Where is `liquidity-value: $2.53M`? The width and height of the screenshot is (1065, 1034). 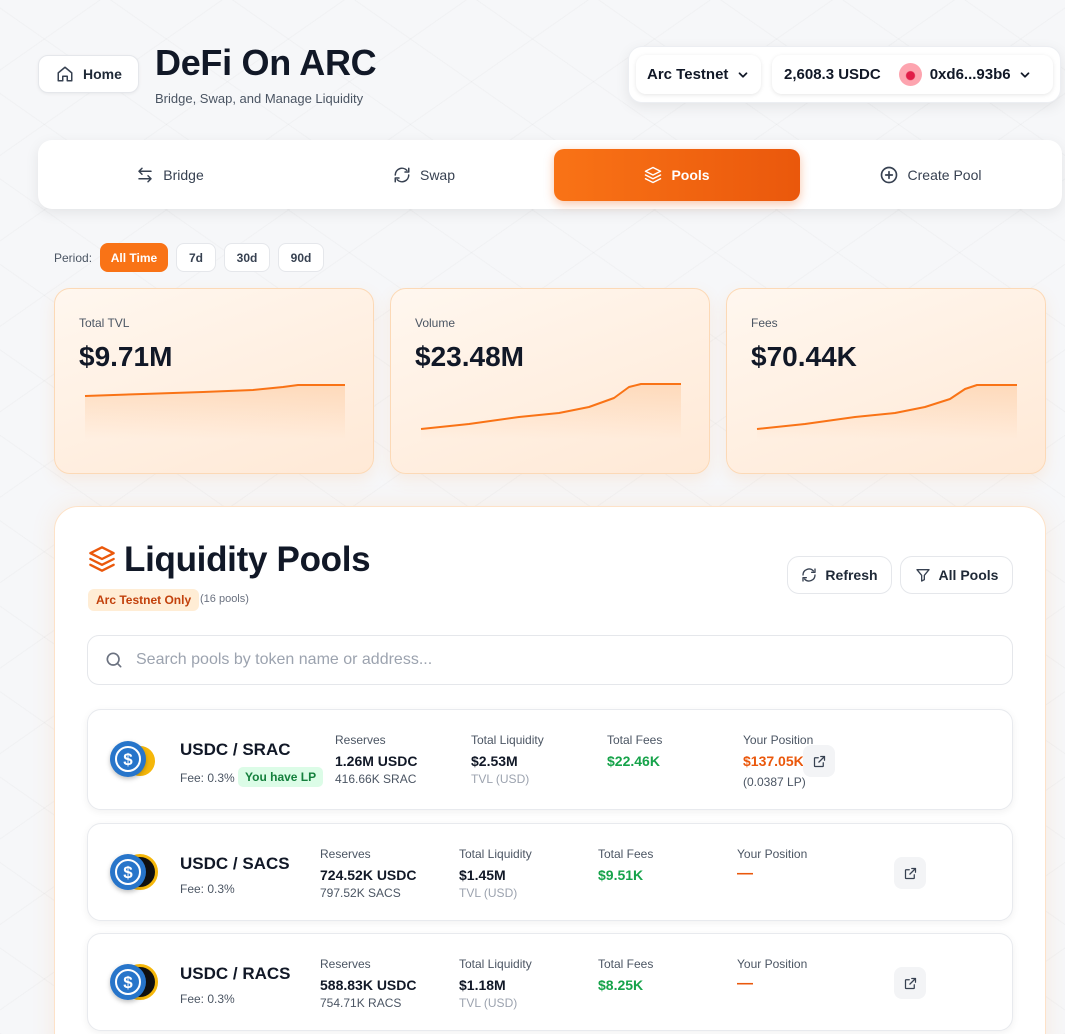 liquidity-value: $2.53M is located at coordinates (494, 761).